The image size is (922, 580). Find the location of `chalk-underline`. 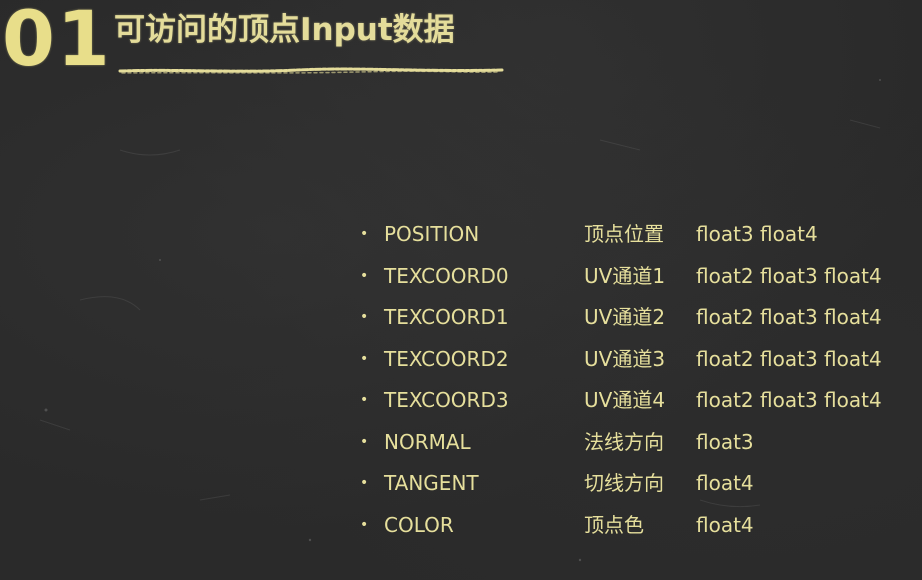

chalk-underline is located at coordinates (311, 70).